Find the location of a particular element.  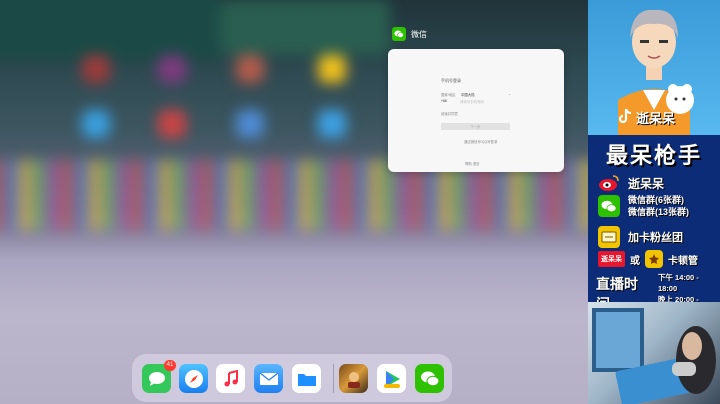

wechat-group-2: 微信群(13张群) is located at coordinates (659, 212).